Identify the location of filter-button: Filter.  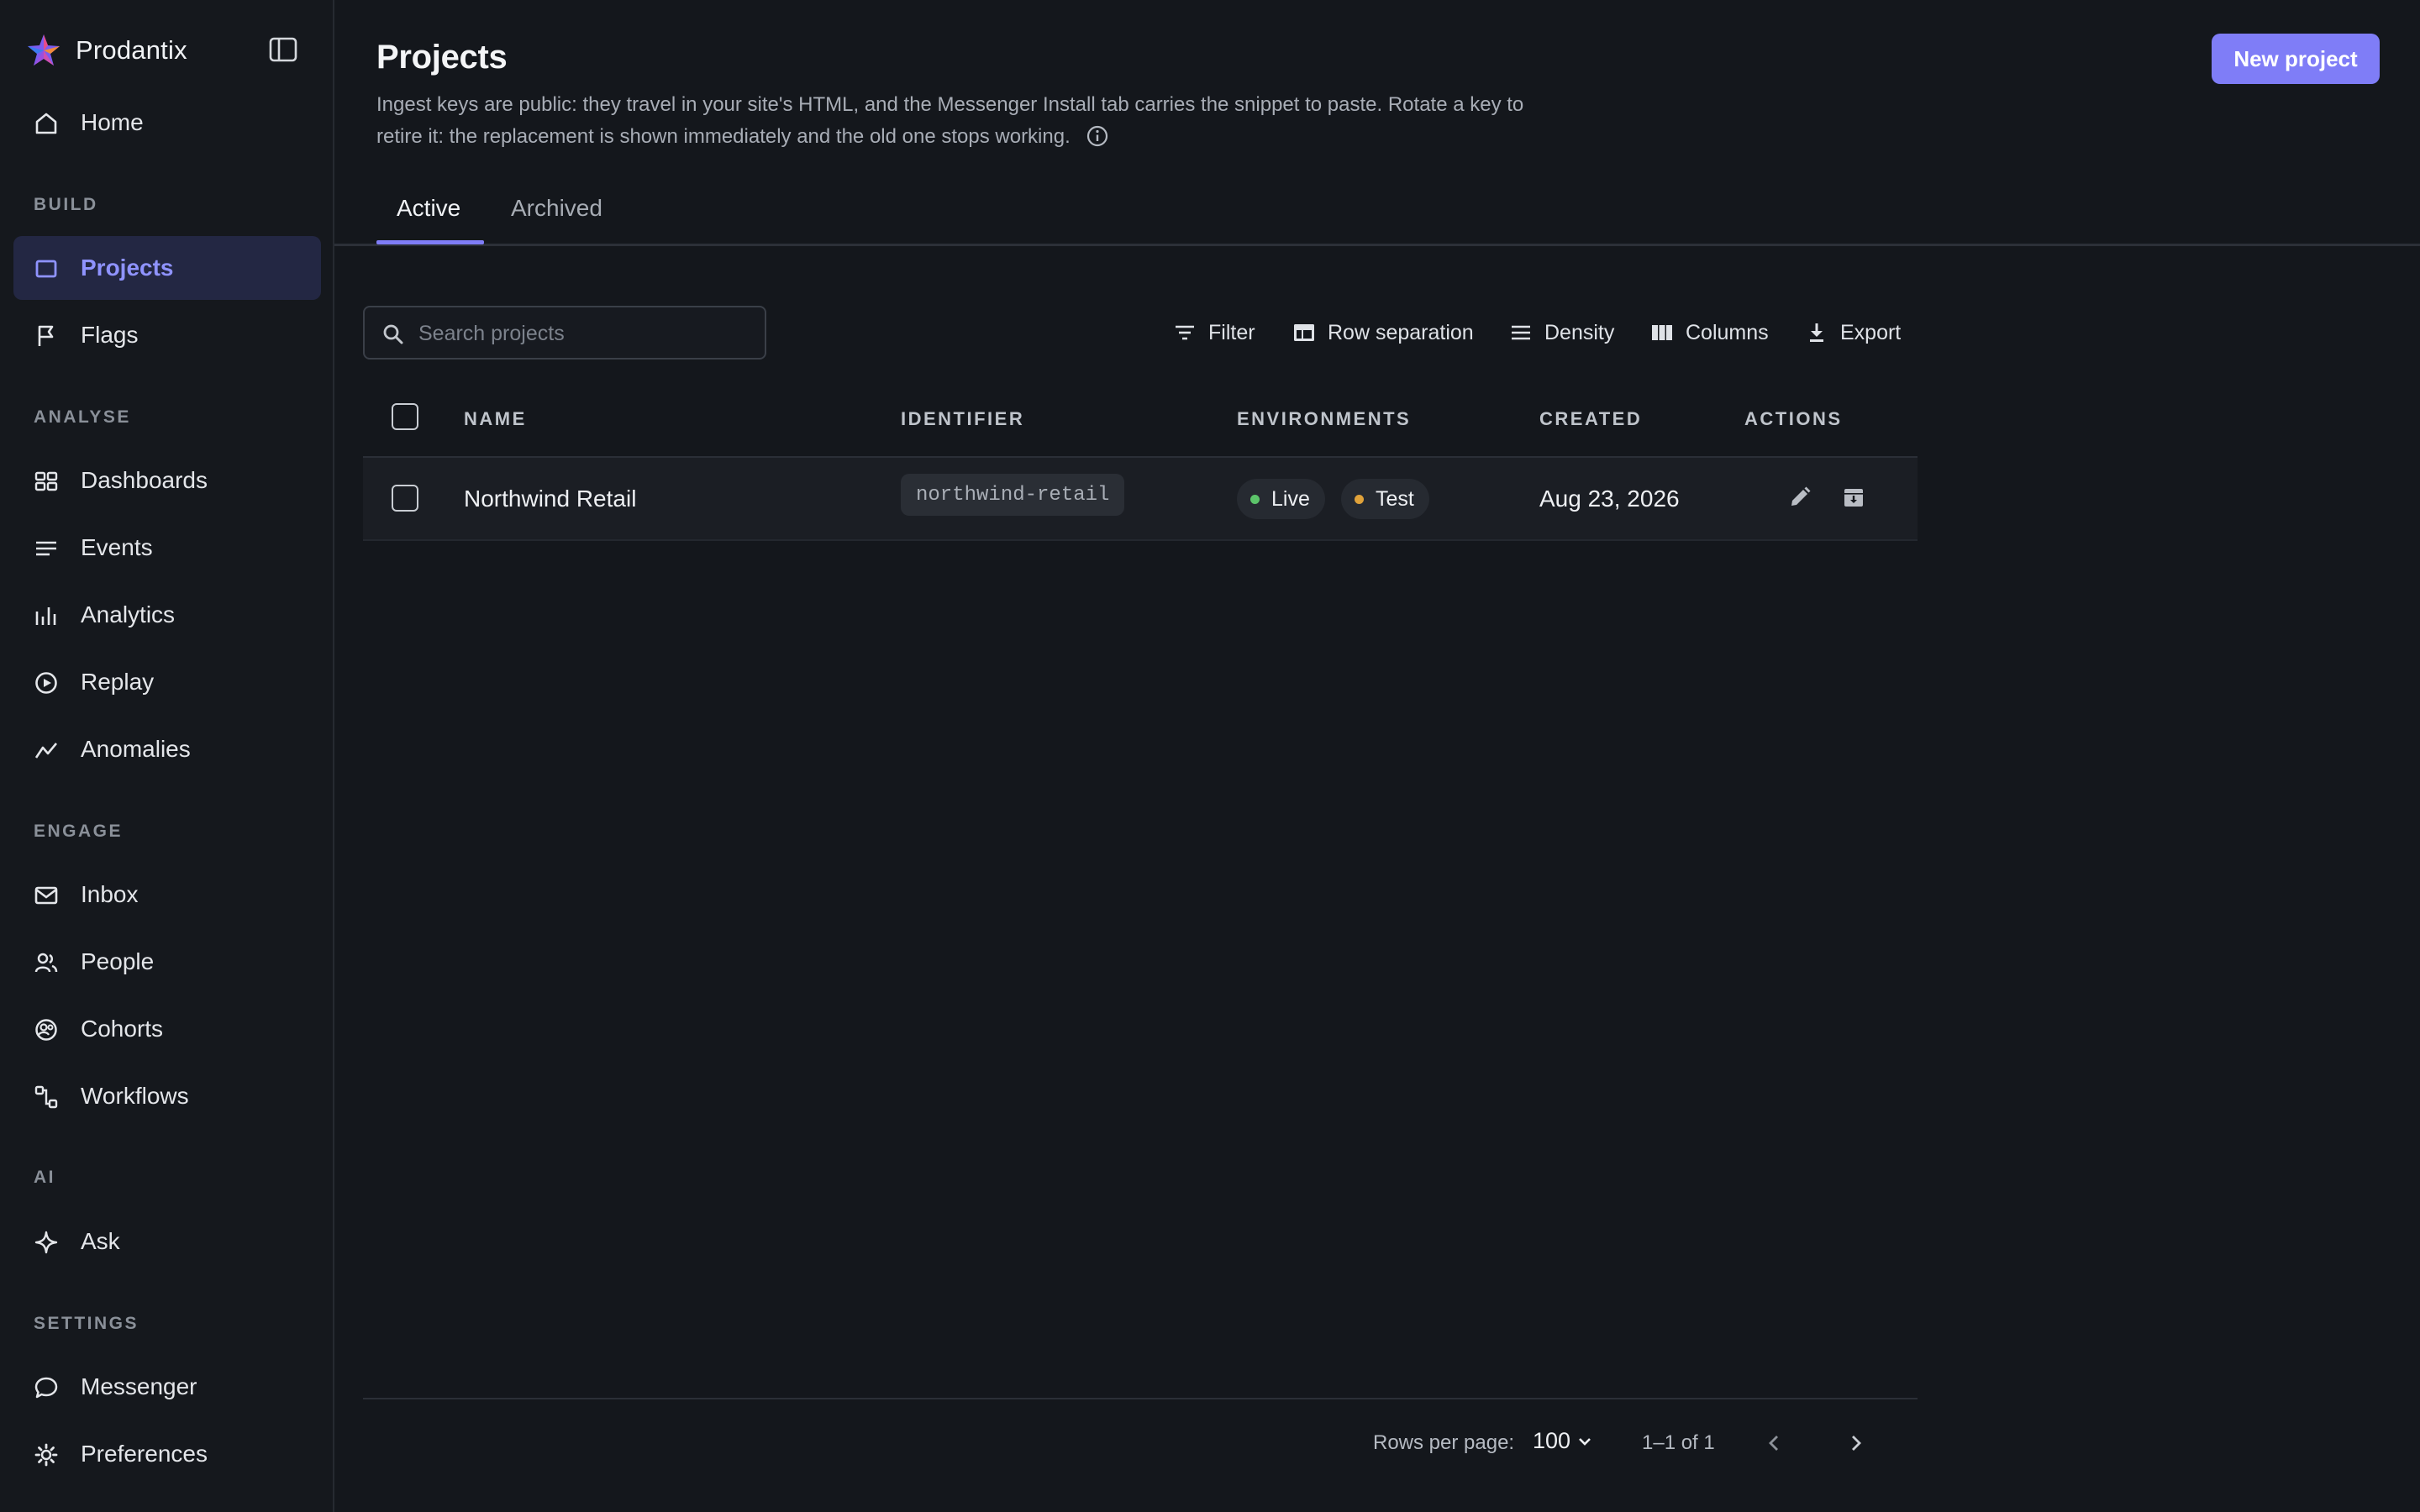
(1214, 333).